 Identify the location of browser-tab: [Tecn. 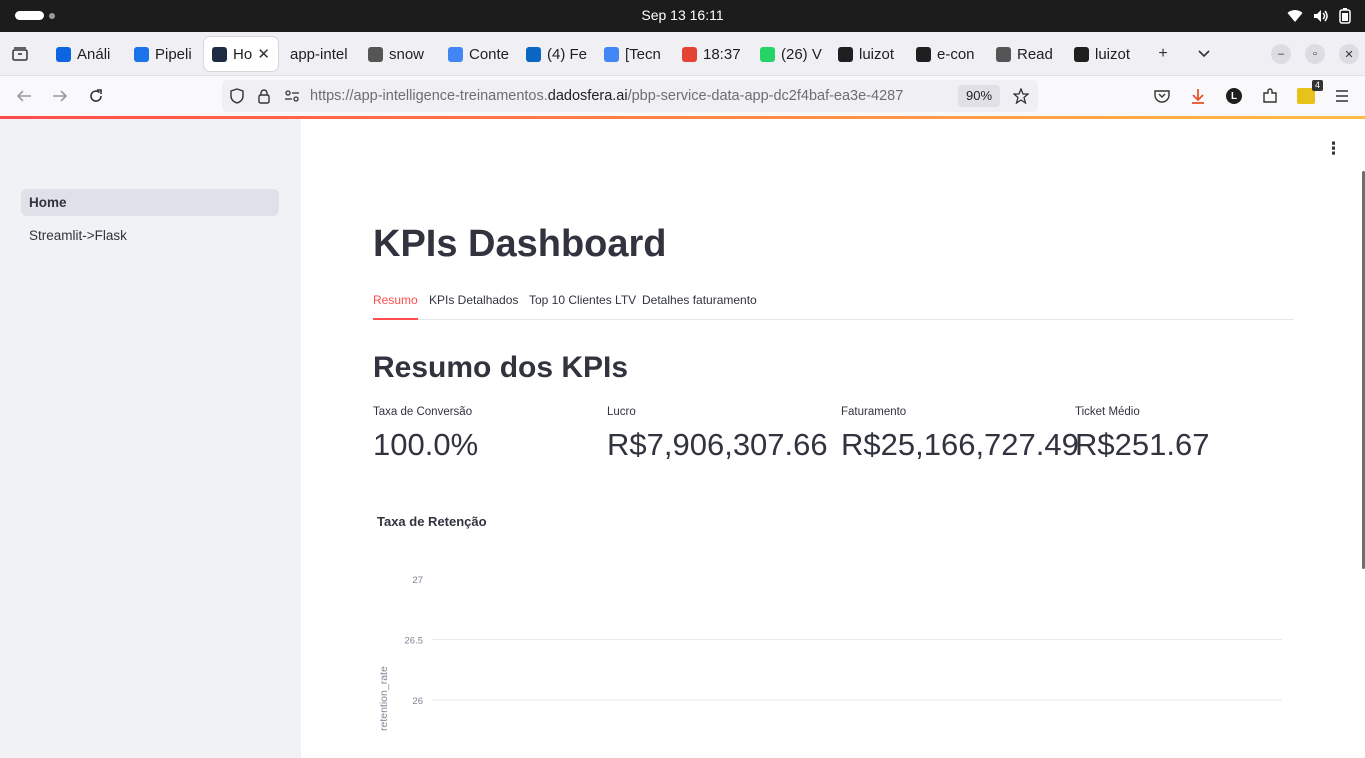
(632, 54).